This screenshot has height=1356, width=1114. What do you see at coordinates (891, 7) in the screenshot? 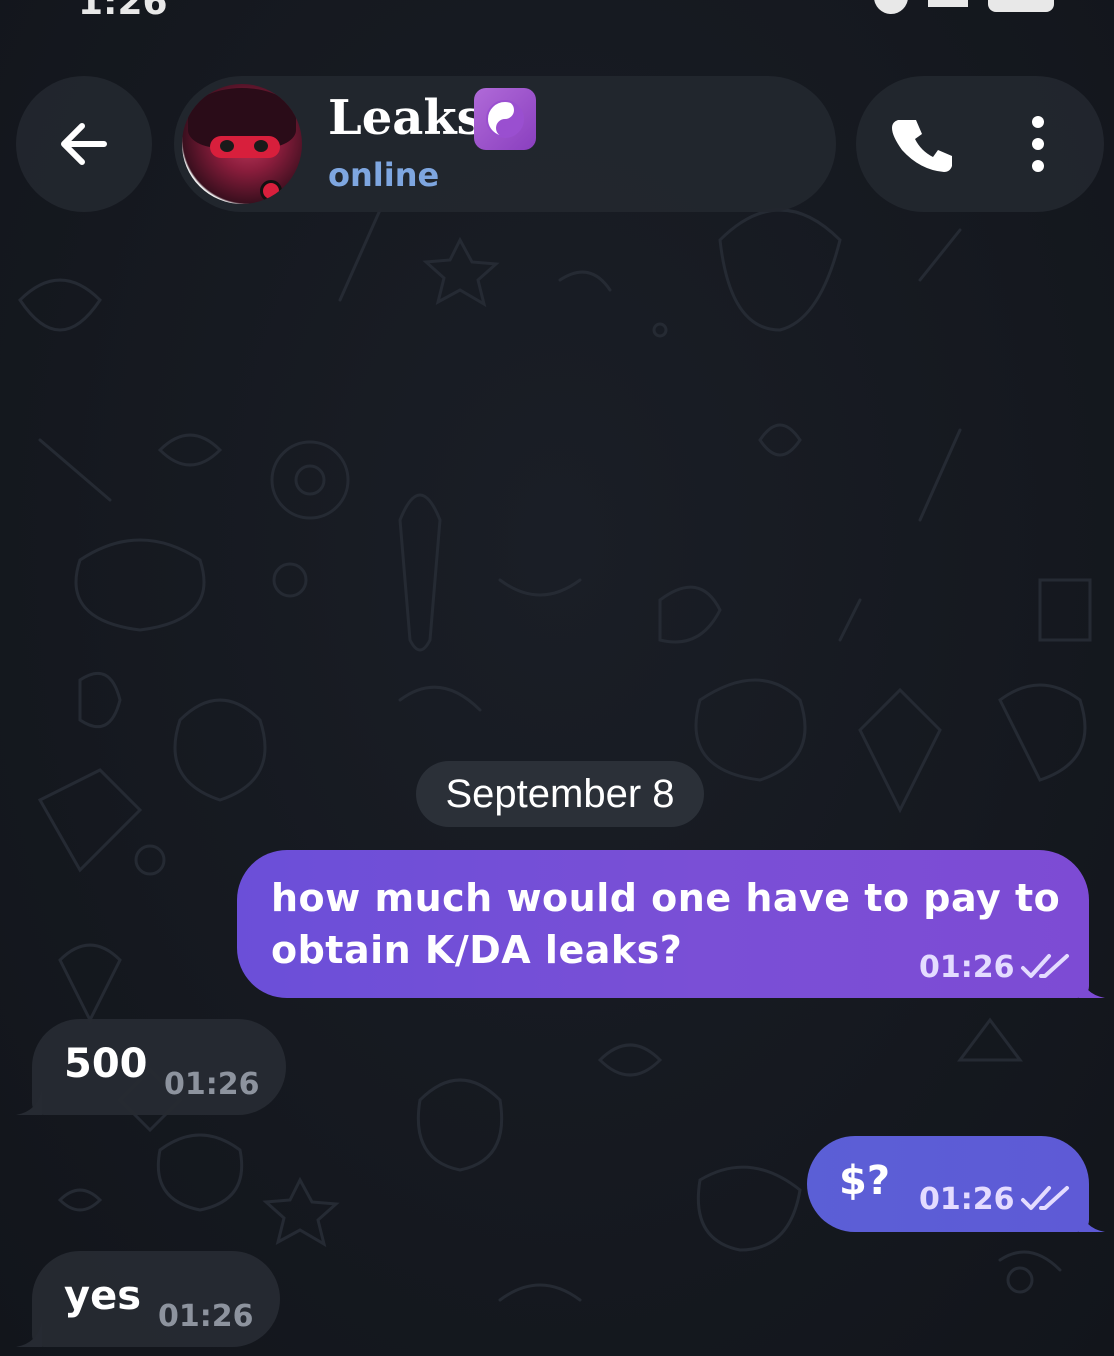
I see `notification-dot-icon` at bounding box center [891, 7].